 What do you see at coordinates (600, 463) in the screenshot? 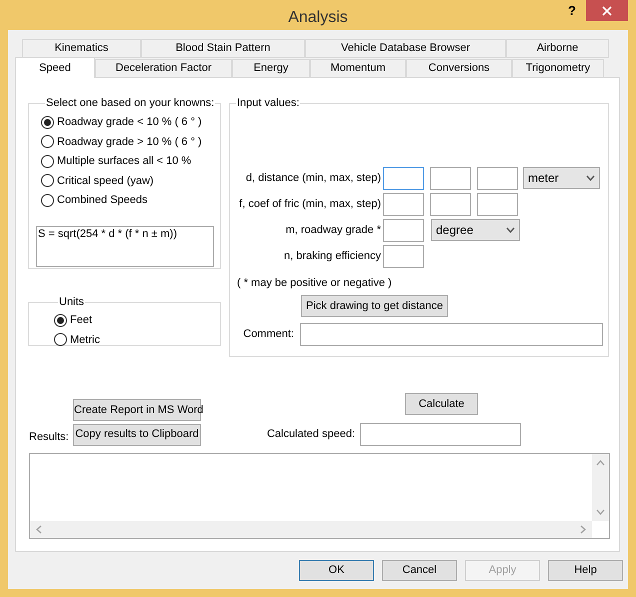
I see `scroll-up-icon` at bounding box center [600, 463].